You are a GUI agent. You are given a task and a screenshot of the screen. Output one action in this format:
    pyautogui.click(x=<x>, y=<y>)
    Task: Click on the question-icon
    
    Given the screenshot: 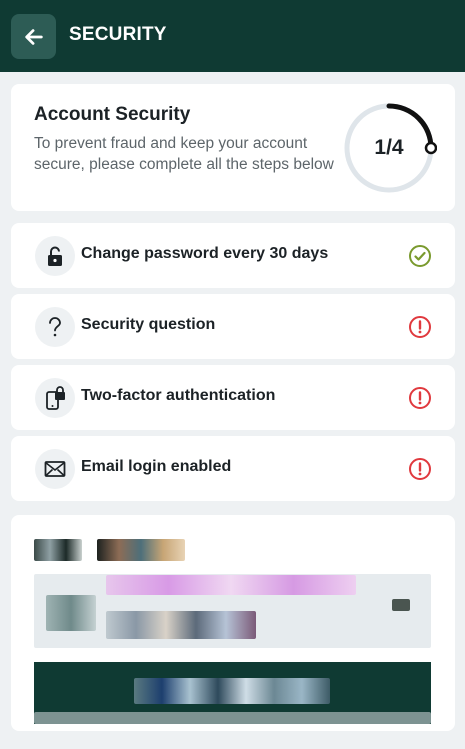 What is the action you would take?
    pyautogui.click(x=55, y=327)
    